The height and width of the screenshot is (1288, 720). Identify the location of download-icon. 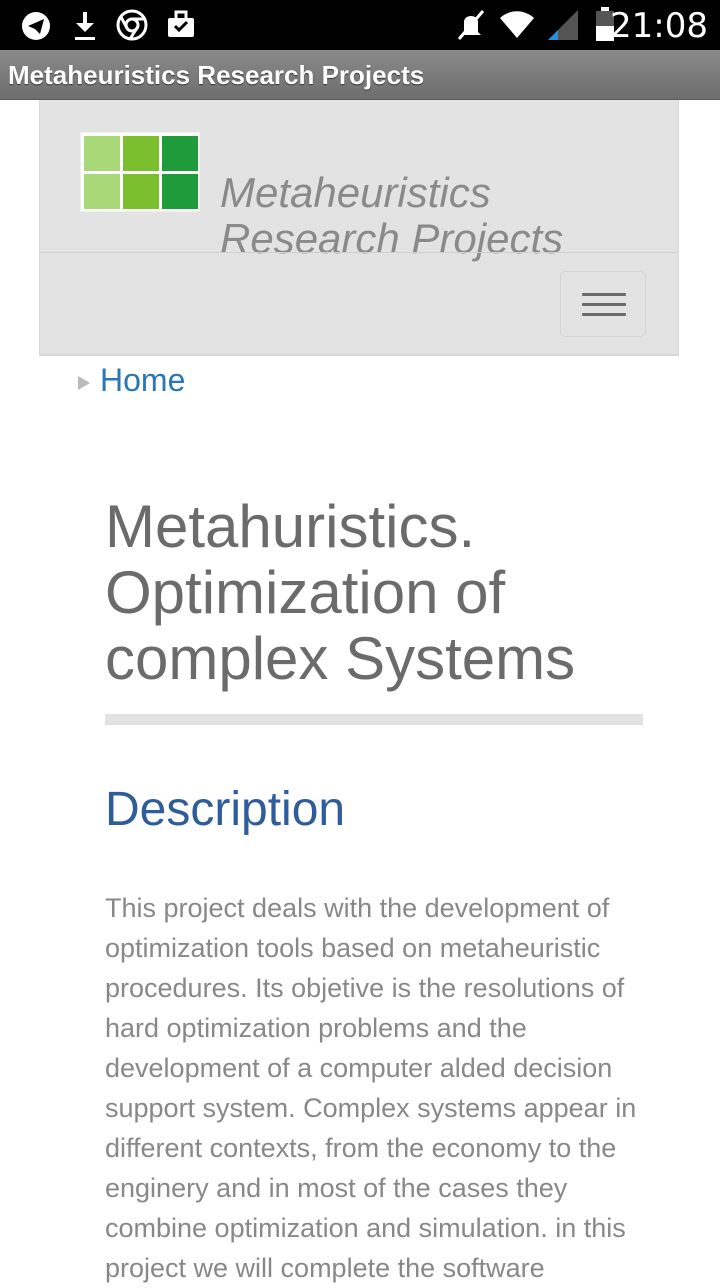
(85, 26).